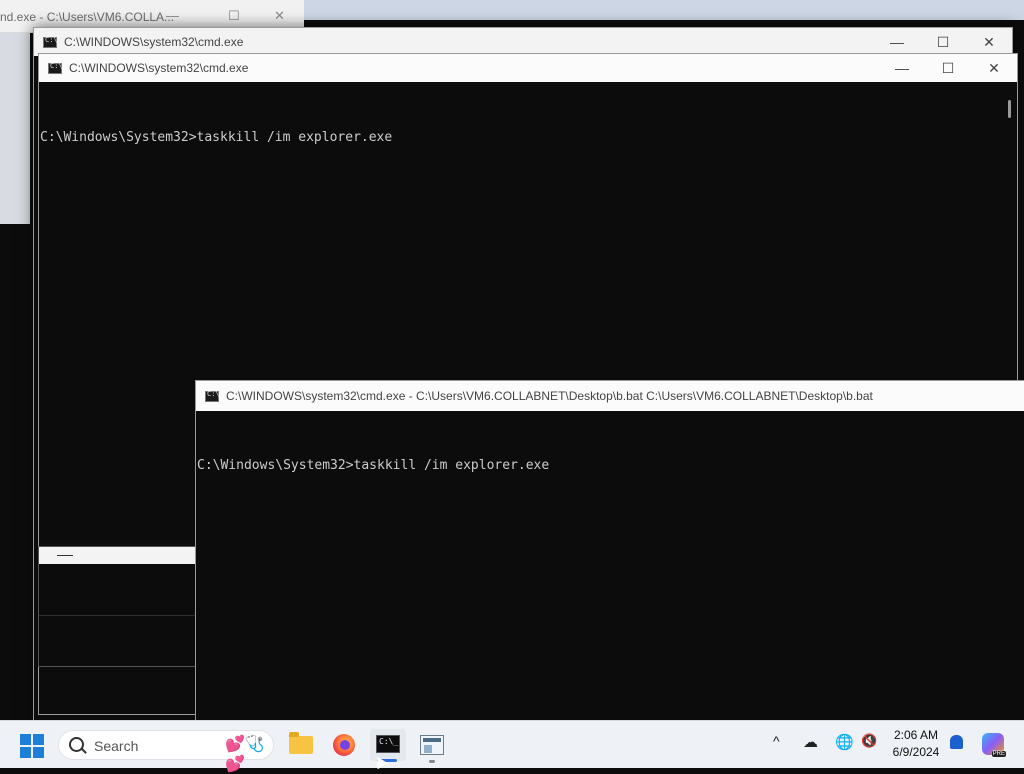 This screenshot has height=774, width=1024. I want to click on open-app-indicator, so click(432, 761).